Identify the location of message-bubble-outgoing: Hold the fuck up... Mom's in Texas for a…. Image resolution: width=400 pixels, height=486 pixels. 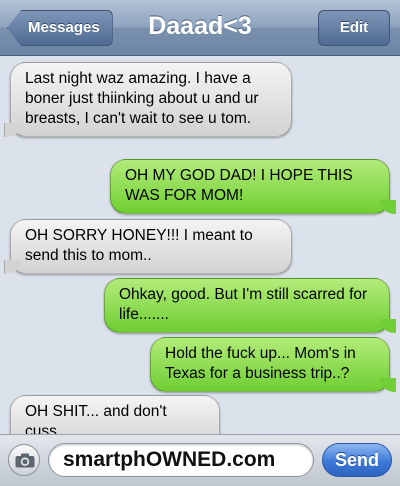
(273, 364).